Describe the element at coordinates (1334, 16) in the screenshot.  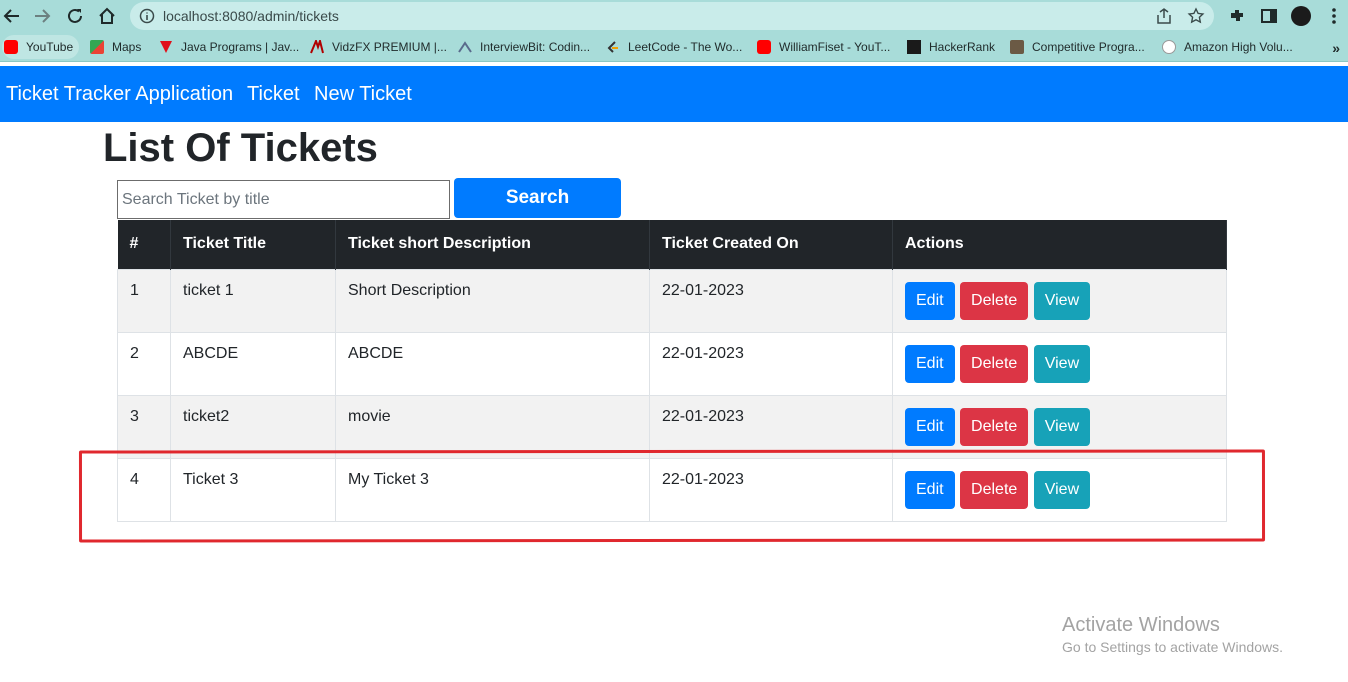
I see `menu-icon` at that location.